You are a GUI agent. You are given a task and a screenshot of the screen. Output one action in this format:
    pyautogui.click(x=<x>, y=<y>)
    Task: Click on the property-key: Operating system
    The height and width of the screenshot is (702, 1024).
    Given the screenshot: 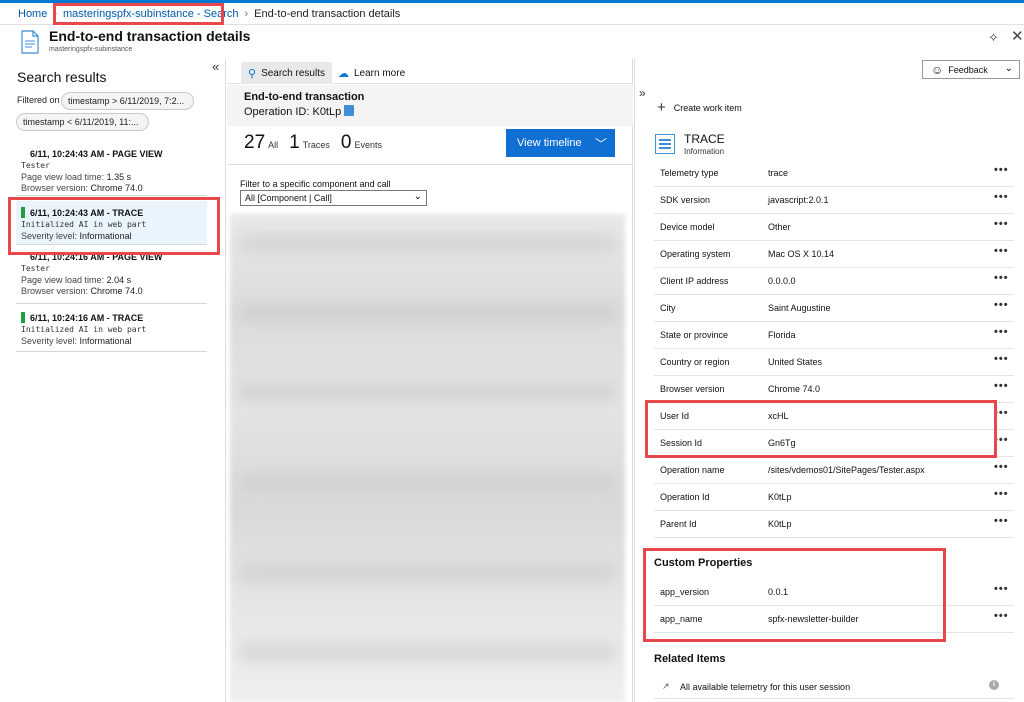 What is the action you would take?
    pyautogui.click(x=695, y=254)
    